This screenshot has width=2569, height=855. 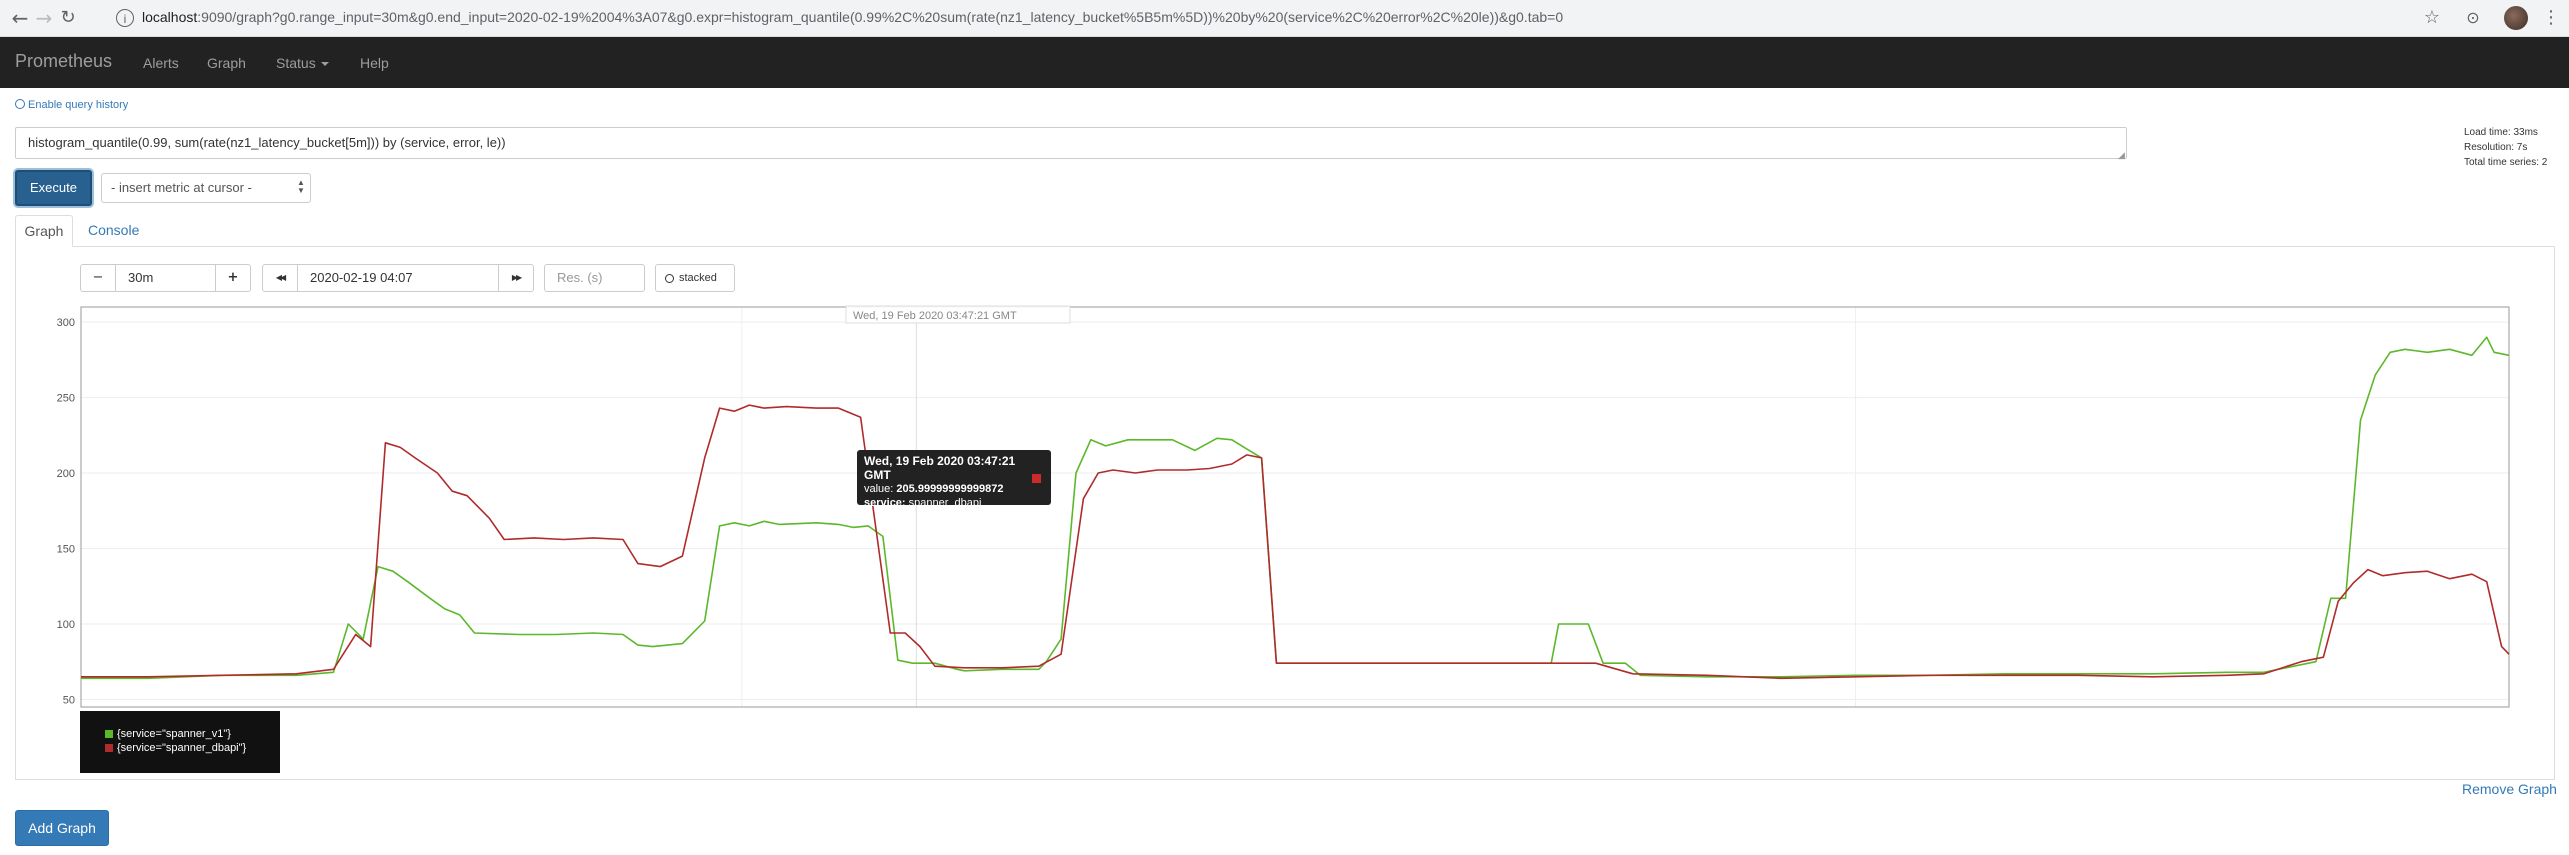 I want to click on y-tick-label: 300, so click(x=66, y=323).